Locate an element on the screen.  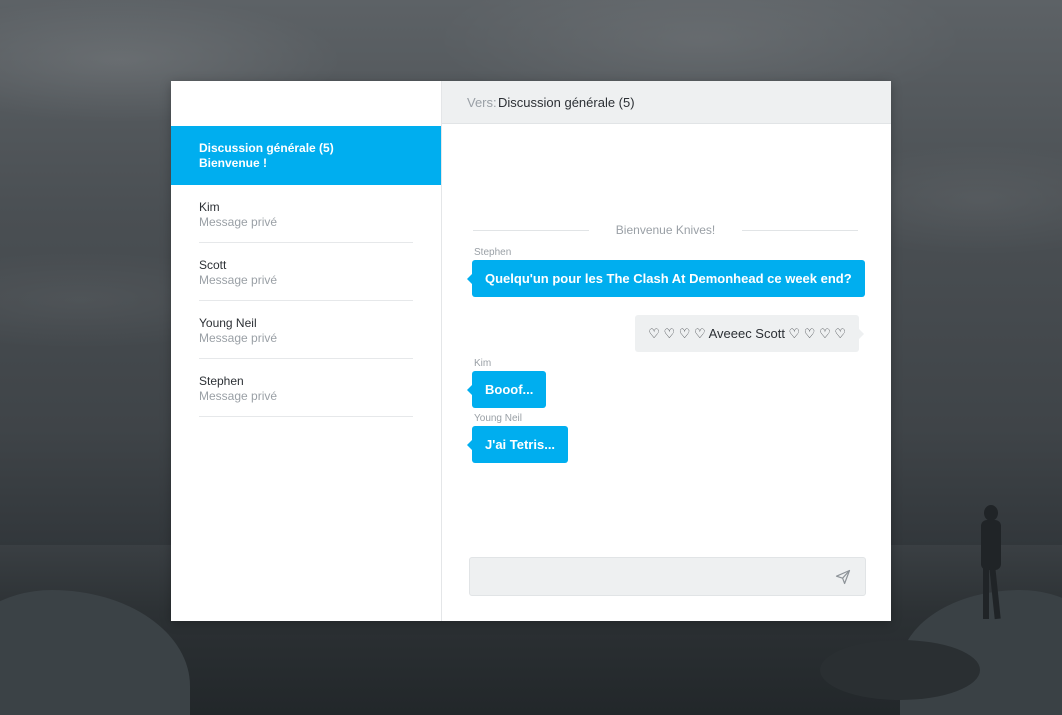
message-author: Stephen is located at coordinates (493, 252).